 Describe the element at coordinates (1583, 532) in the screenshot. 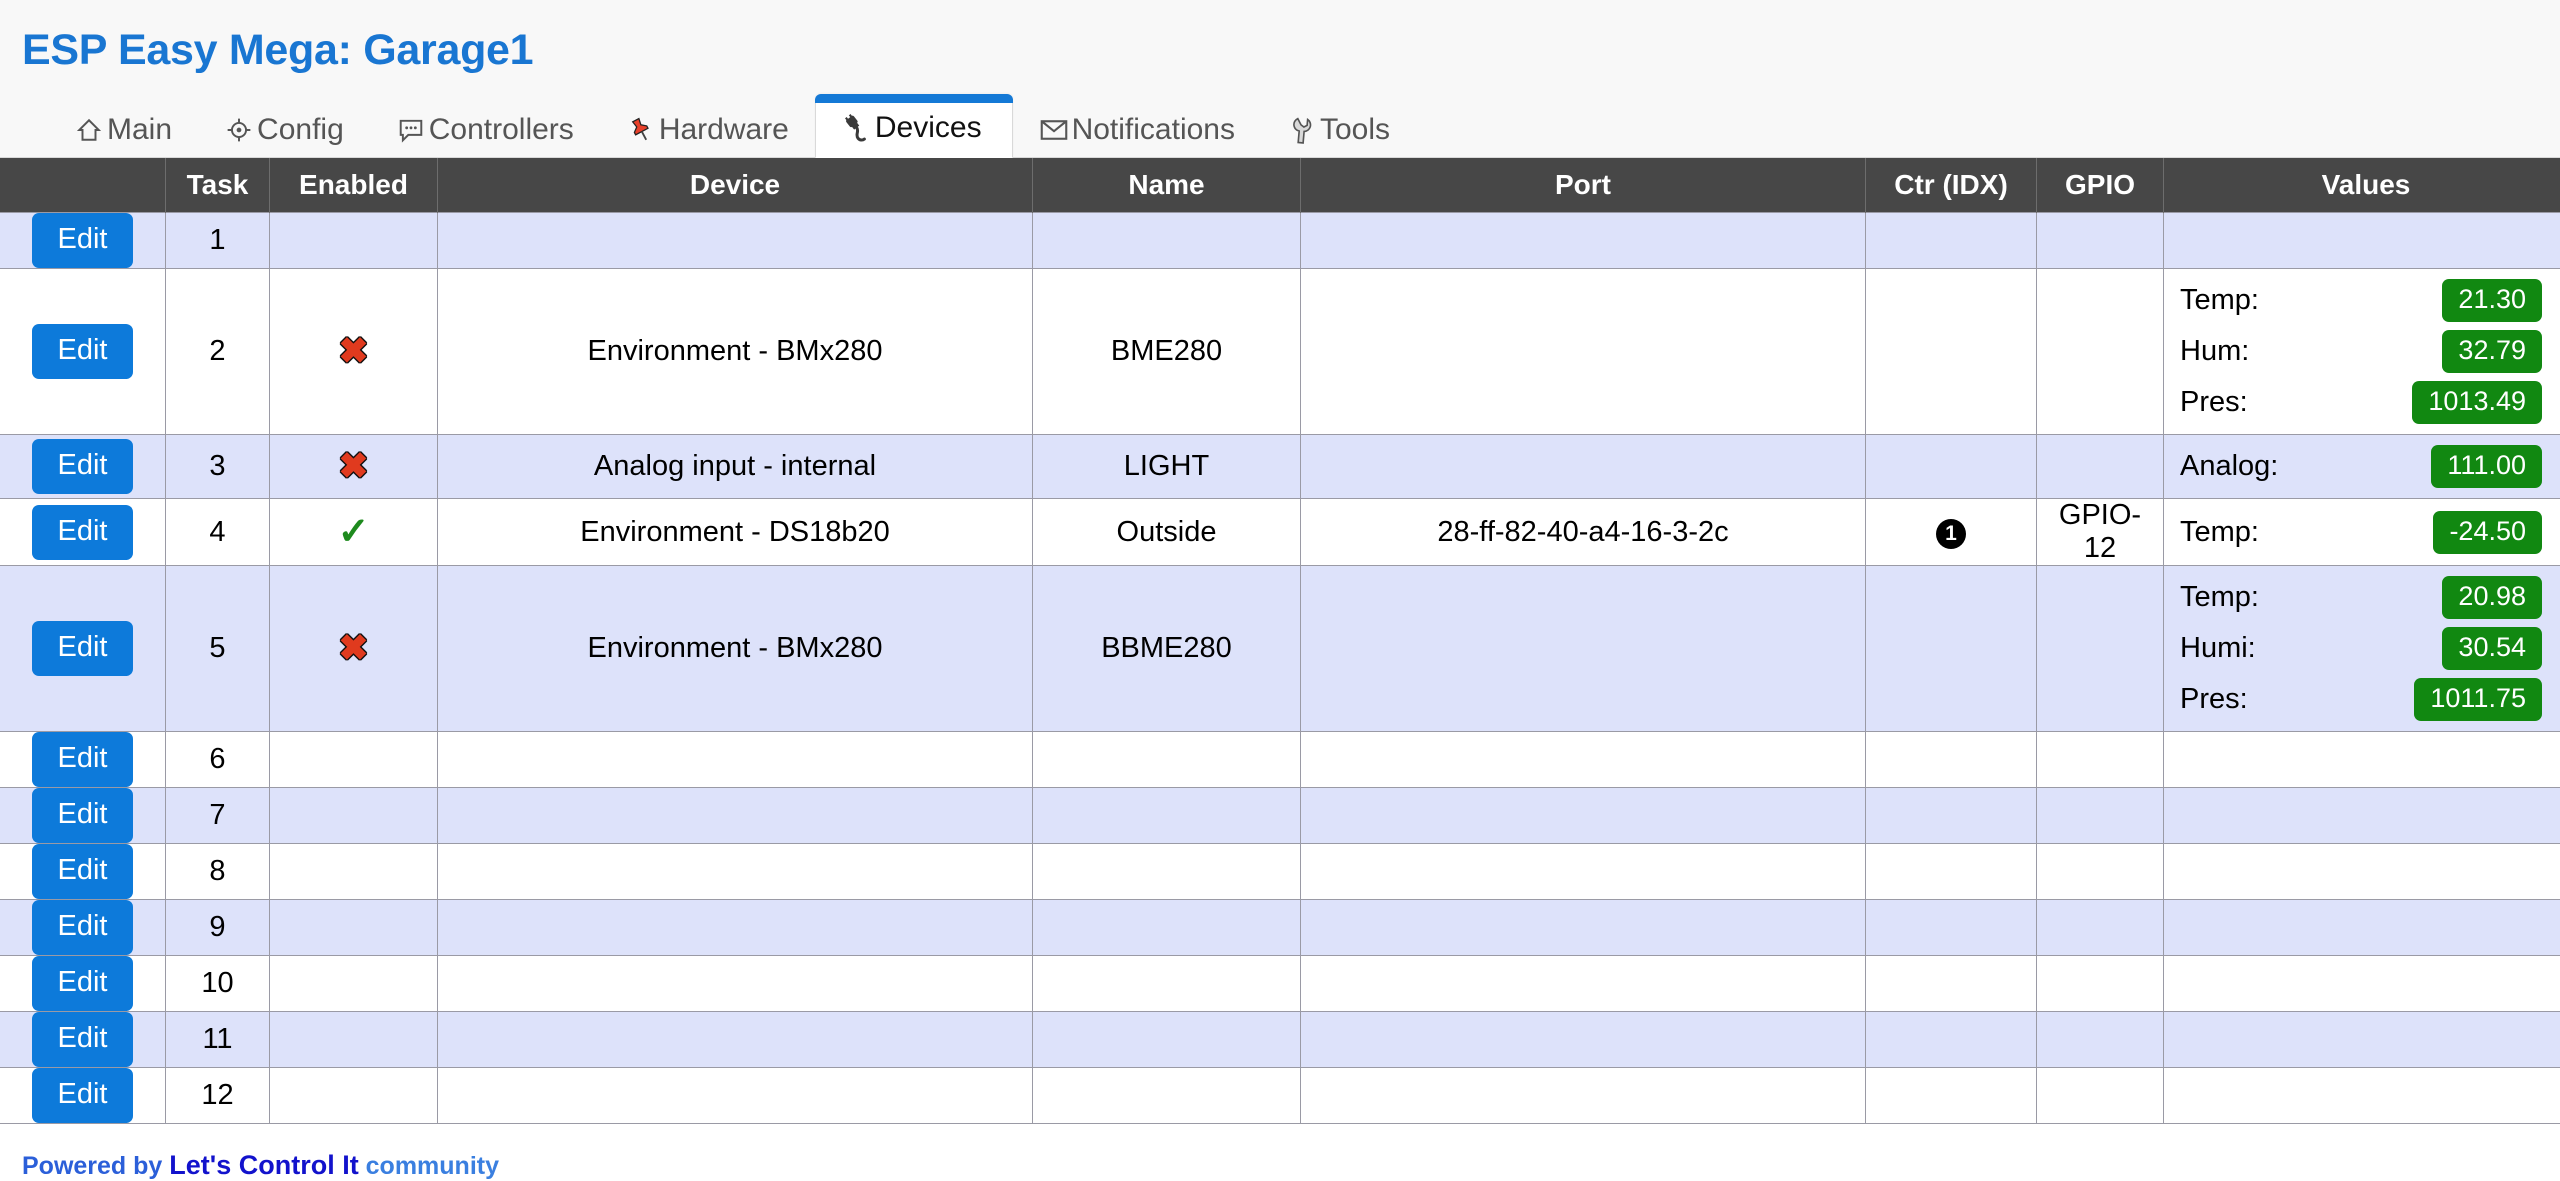

I see `cell-port: 28-ff-82-40-a4-16-3-2c` at that location.